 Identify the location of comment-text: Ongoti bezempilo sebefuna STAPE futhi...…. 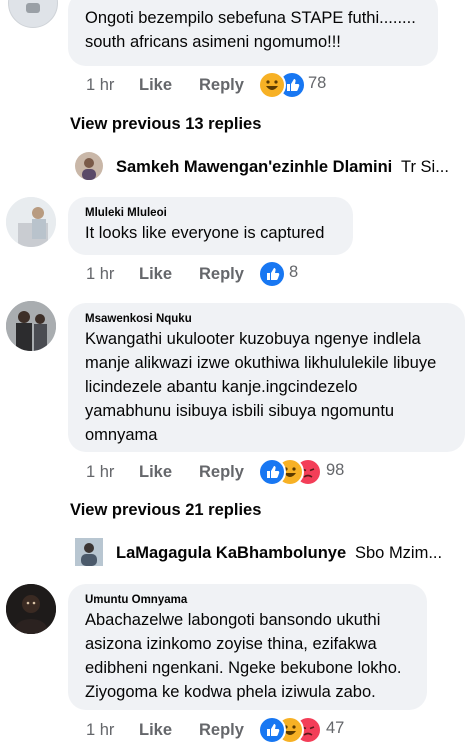
(250, 18).